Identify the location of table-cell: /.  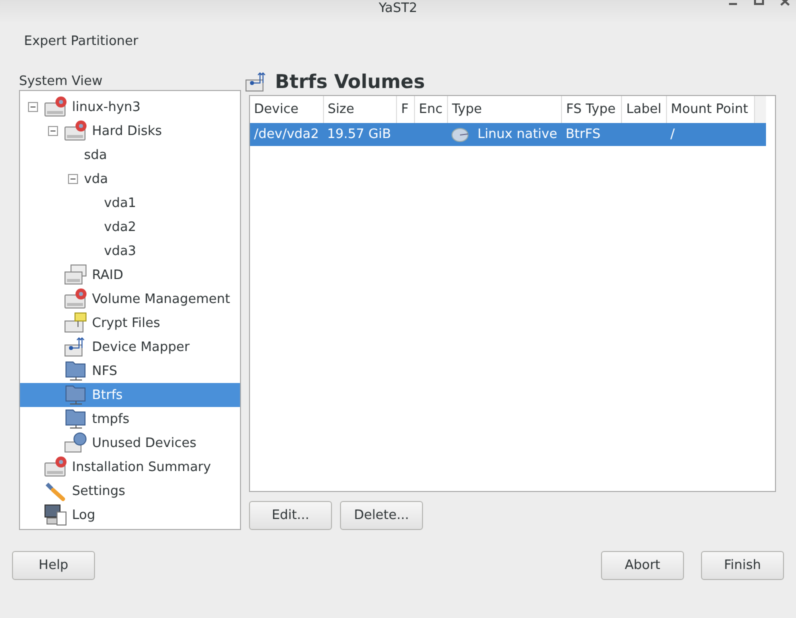
(672, 134).